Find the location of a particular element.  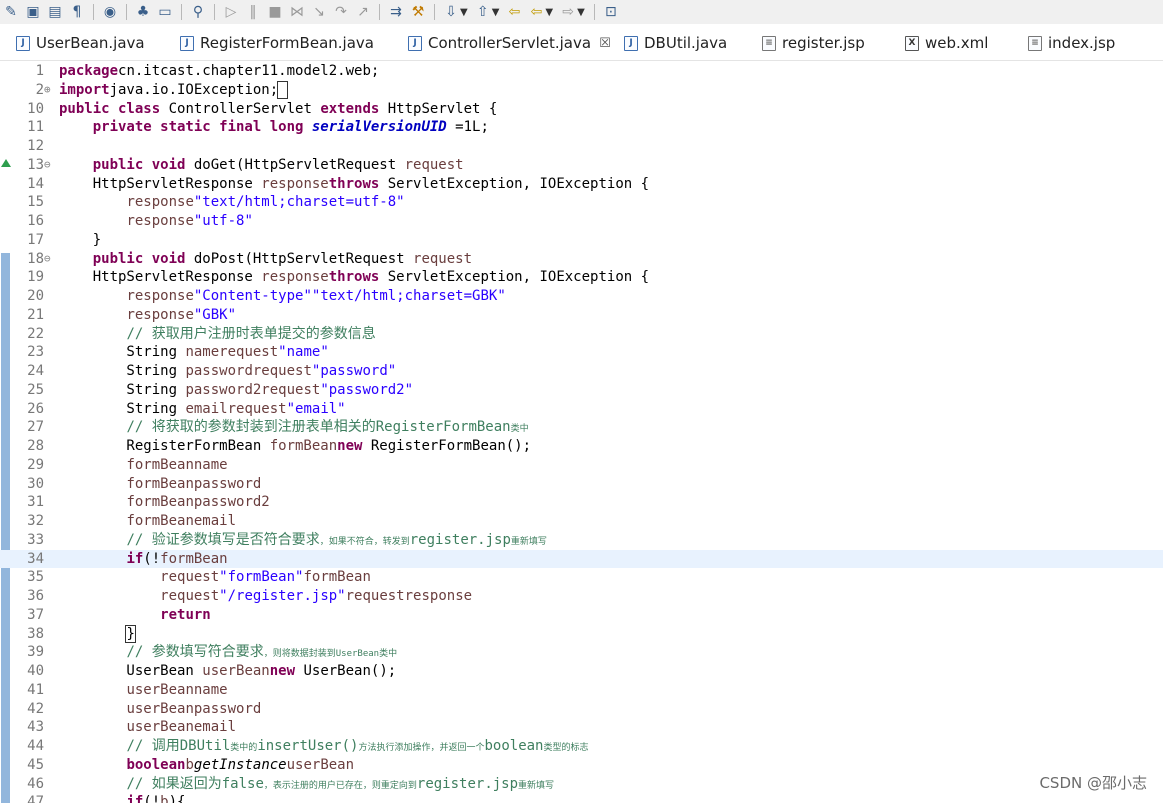

pin-editor-icon: ⊡ is located at coordinates (611, 12).